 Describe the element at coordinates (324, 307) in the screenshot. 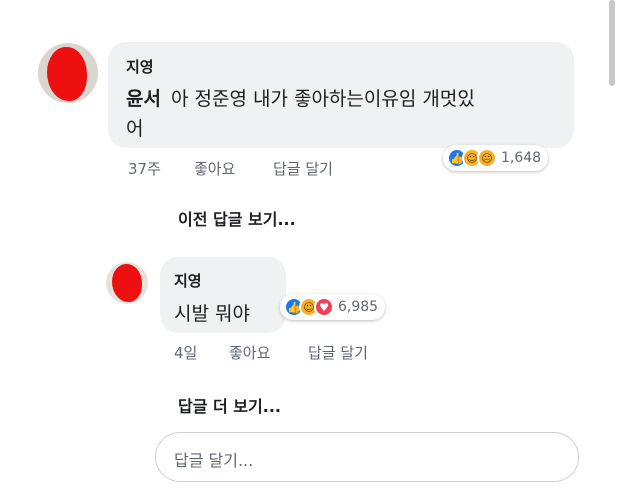

I see `love-icon: ♥` at that location.